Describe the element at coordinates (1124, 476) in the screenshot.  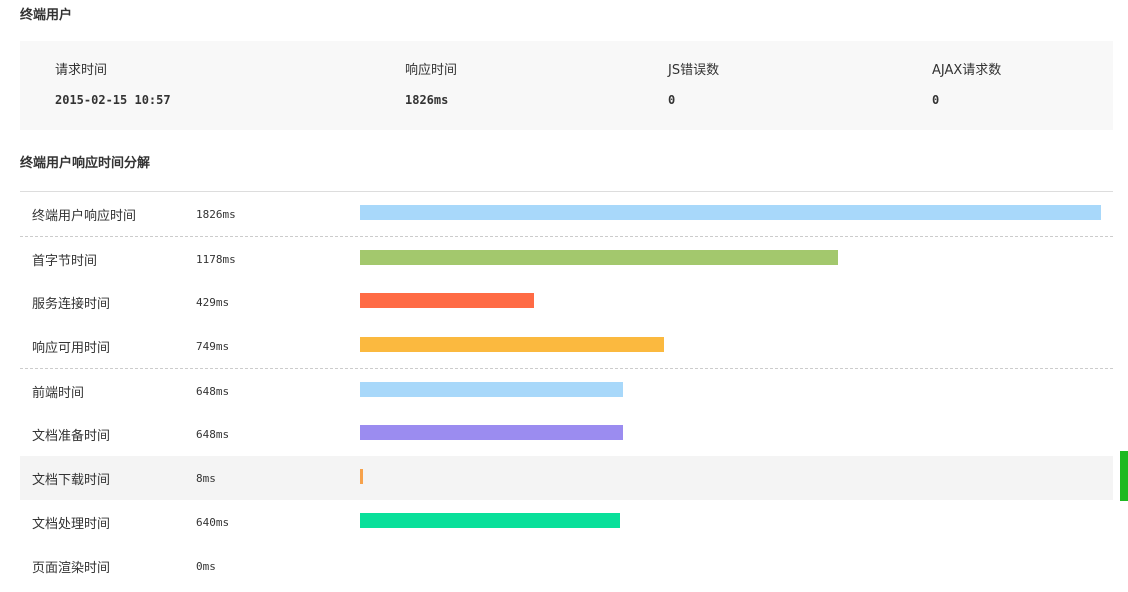
I see `scroll-indicator` at that location.